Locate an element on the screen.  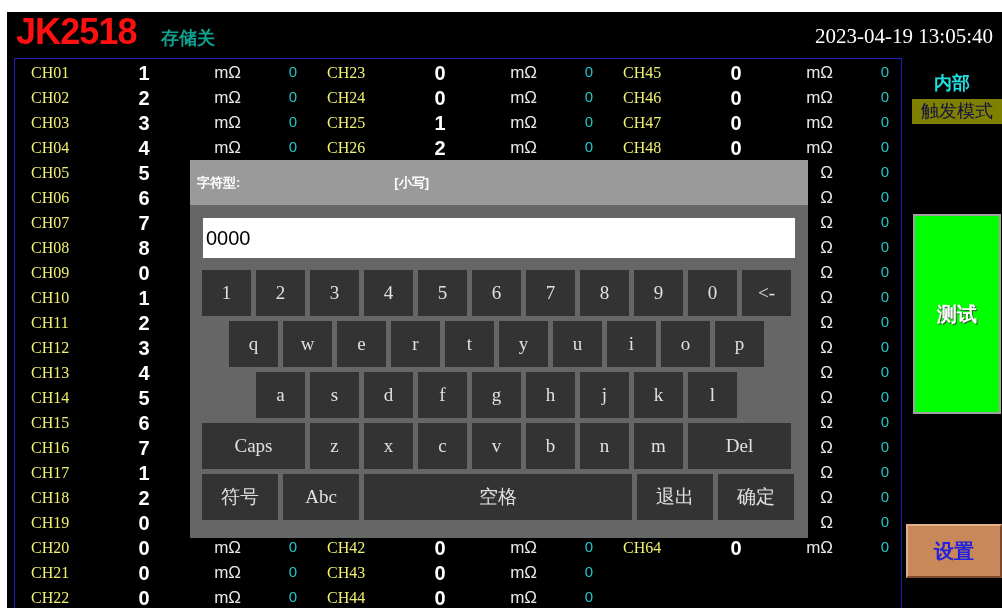
keyboard-key: f is located at coordinates (442, 395).